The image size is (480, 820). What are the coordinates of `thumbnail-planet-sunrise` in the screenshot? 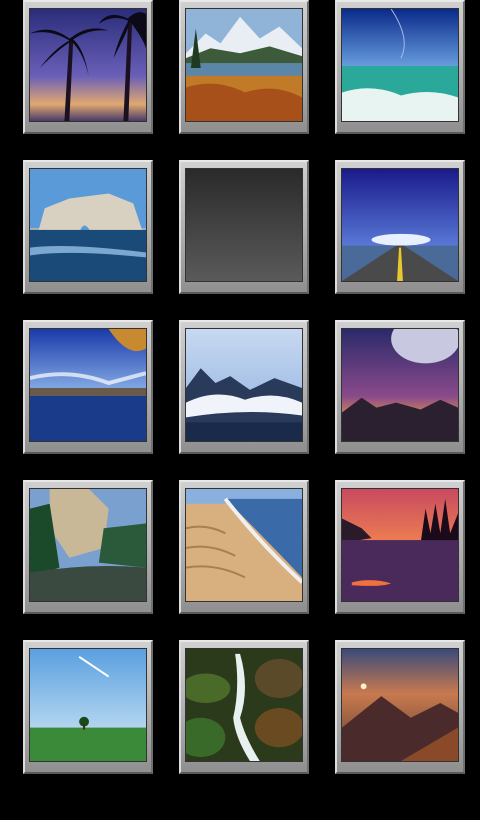 It's located at (400, 387).